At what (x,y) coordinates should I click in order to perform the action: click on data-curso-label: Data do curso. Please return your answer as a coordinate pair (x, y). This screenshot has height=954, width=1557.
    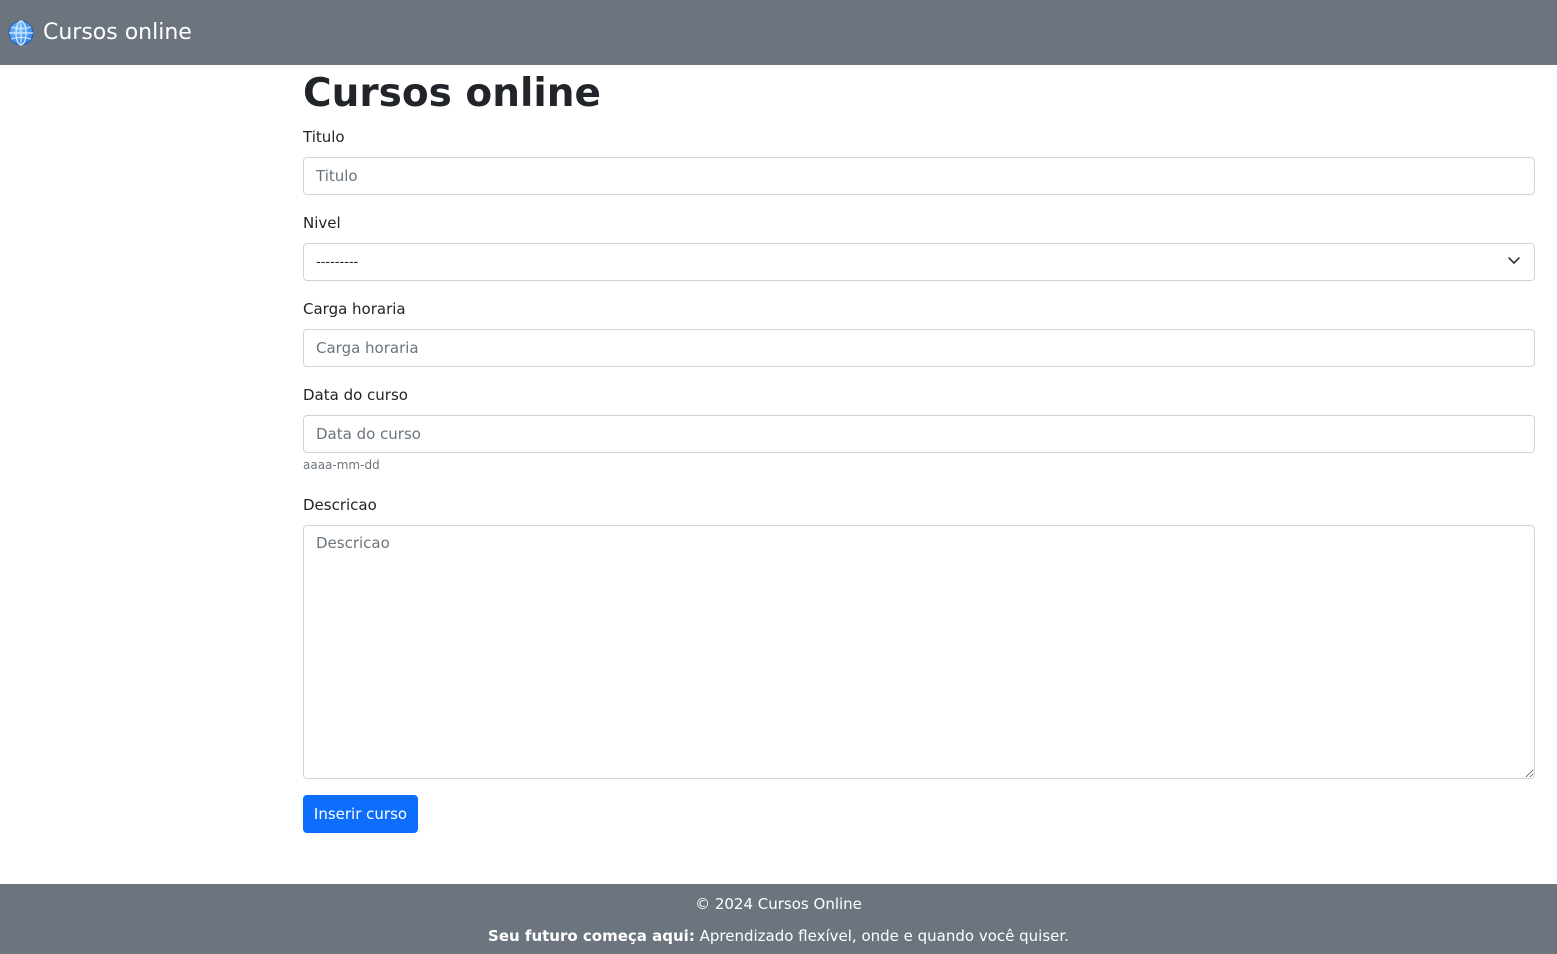
    Looking at the image, I should click on (355, 395).